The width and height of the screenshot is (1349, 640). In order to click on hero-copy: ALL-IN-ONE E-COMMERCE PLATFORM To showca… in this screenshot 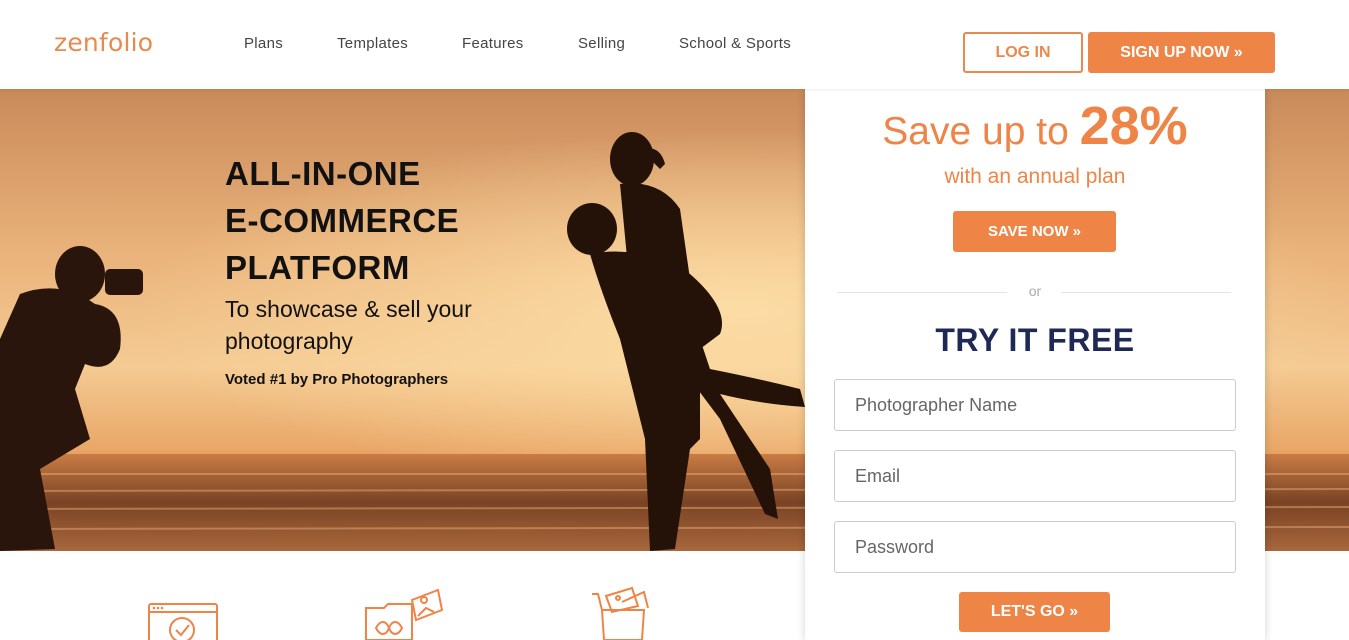, I will do `click(370, 269)`.